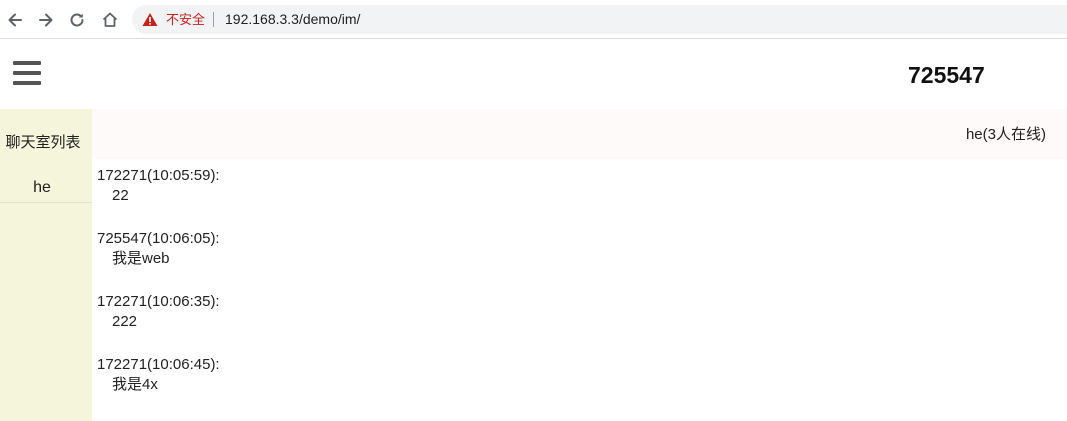 This screenshot has width=1067, height=421. Describe the element at coordinates (46, 186) in the screenshot. I see `room-list-item: he` at that location.